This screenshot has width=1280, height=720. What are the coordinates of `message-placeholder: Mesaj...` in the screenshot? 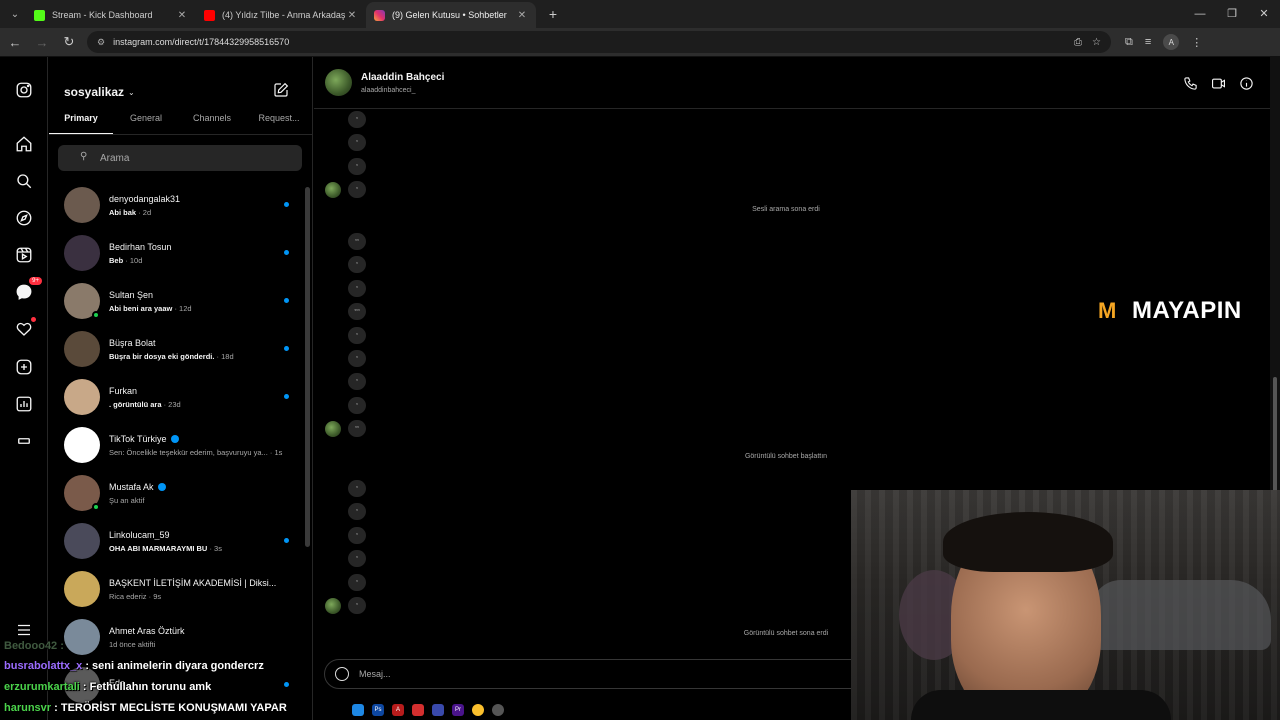 It's located at (375, 674).